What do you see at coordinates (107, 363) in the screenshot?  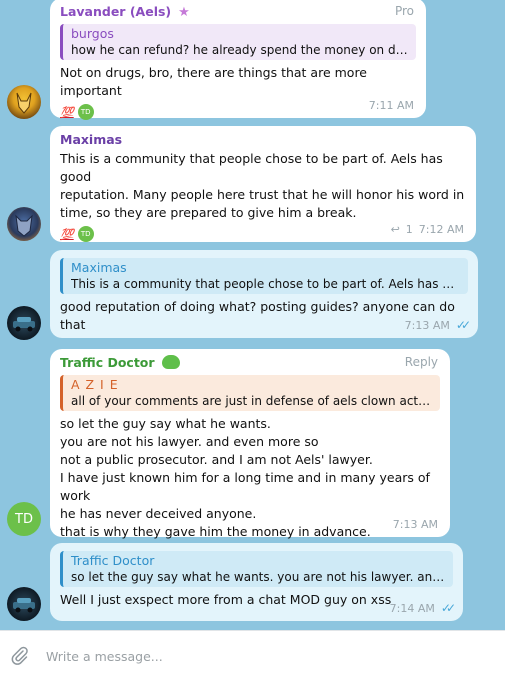 I see `sender-name: Traffic Doctor` at bounding box center [107, 363].